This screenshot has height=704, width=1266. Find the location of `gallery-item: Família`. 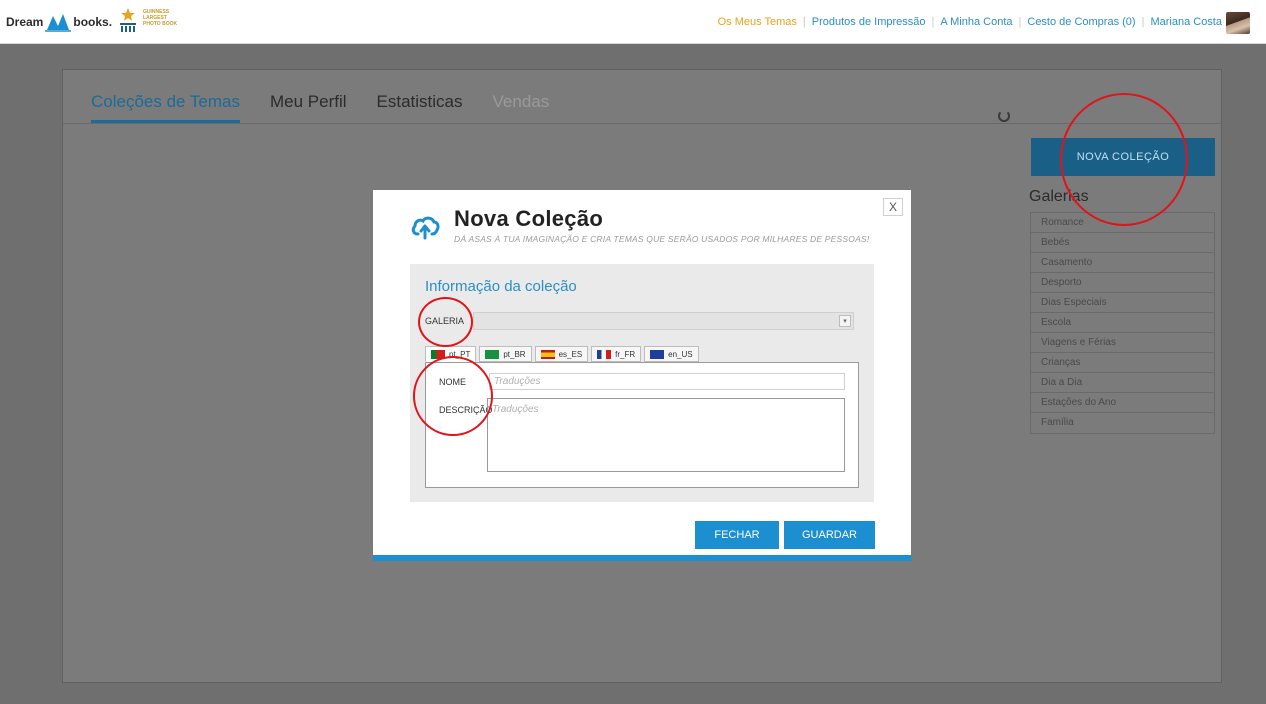

gallery-item: Família is located at coordinates (1122, 423).